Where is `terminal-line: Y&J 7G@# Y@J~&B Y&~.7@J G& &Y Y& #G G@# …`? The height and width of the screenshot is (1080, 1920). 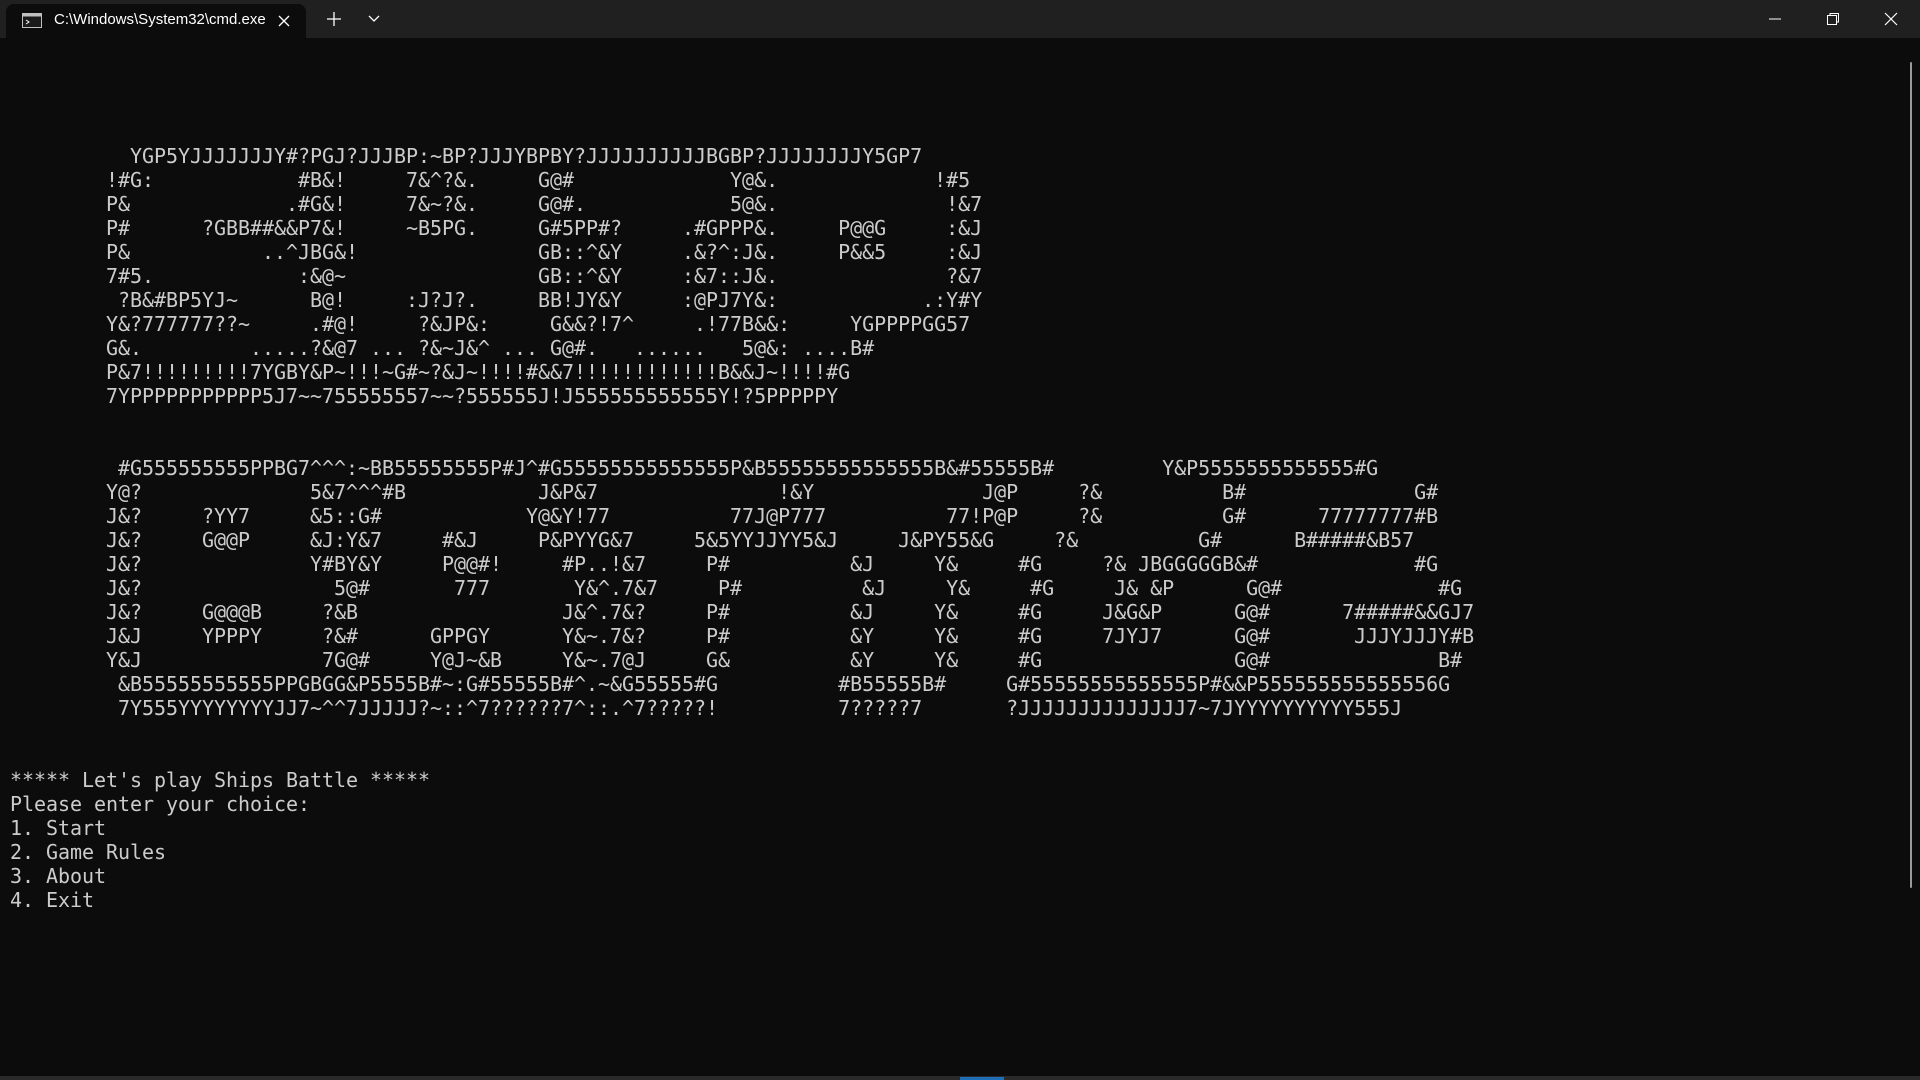 terminal-line: Y&J 7G@# Y@J~&B Y&~.7@J G& &Y Y& #G G@# … is located at coordinates (736, 660).